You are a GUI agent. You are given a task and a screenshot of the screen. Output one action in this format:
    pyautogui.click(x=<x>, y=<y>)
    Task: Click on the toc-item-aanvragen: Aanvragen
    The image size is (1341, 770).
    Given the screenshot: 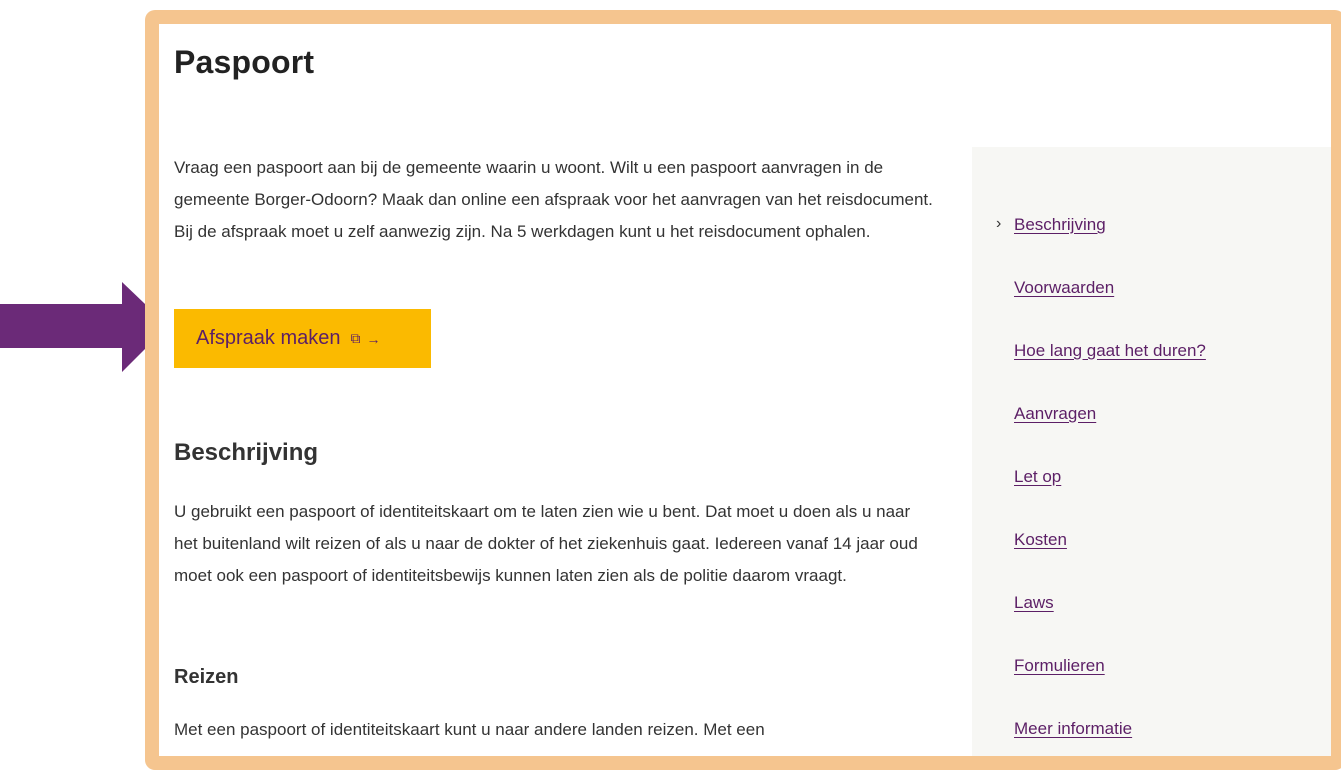 What is the action you would take?
    pyautogui.click(x=1110, y=435)
    